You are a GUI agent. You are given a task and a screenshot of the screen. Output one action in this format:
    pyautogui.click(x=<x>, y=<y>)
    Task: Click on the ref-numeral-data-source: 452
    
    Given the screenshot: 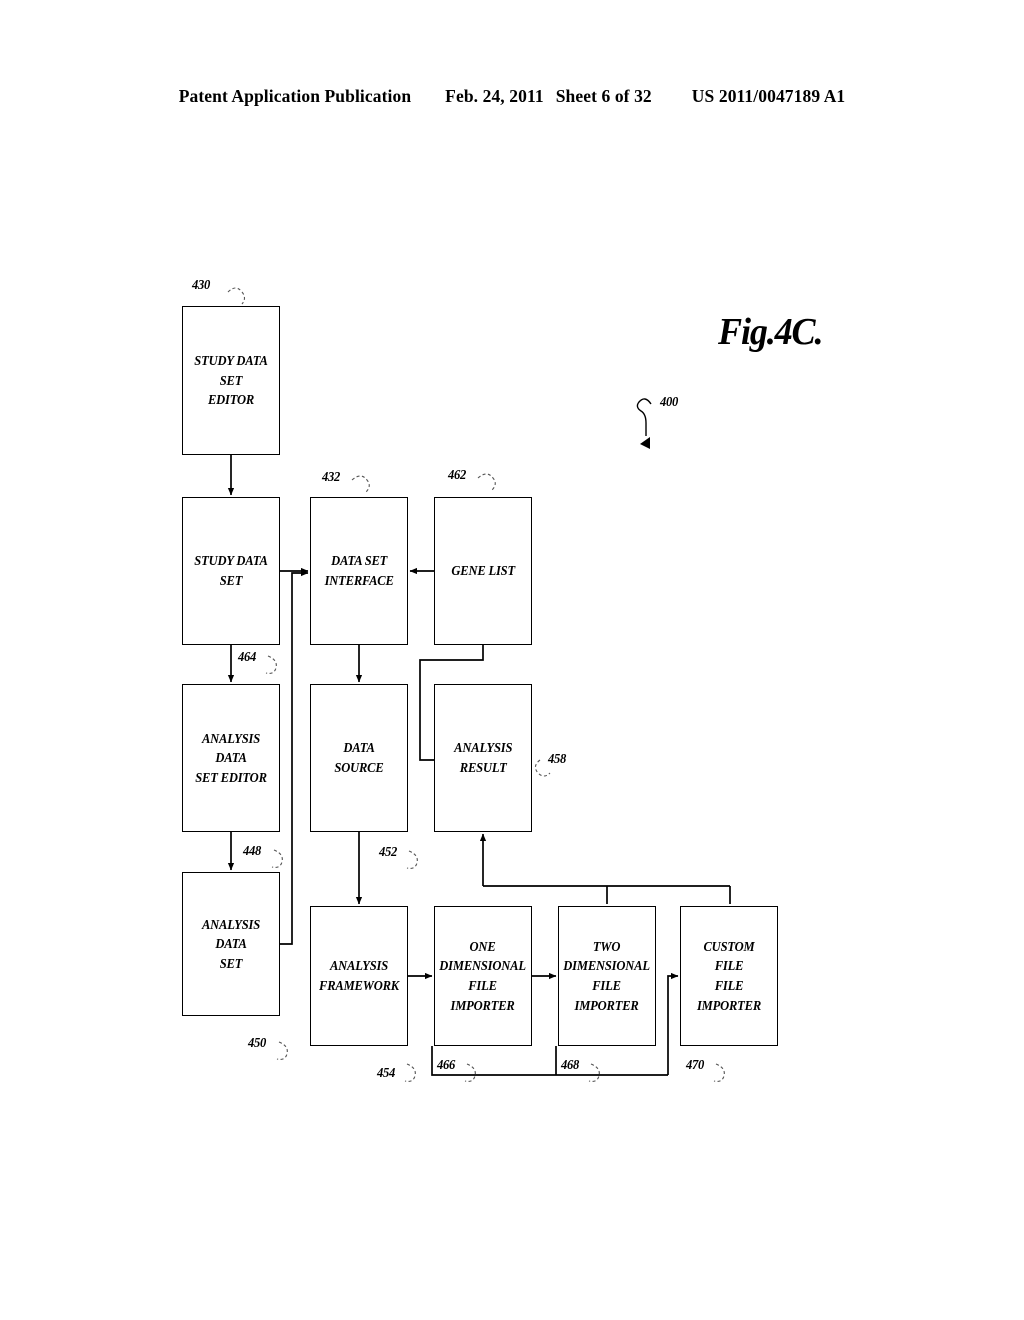 What is the action you would take?
    pyautogui.click(x=388, y=852)
    